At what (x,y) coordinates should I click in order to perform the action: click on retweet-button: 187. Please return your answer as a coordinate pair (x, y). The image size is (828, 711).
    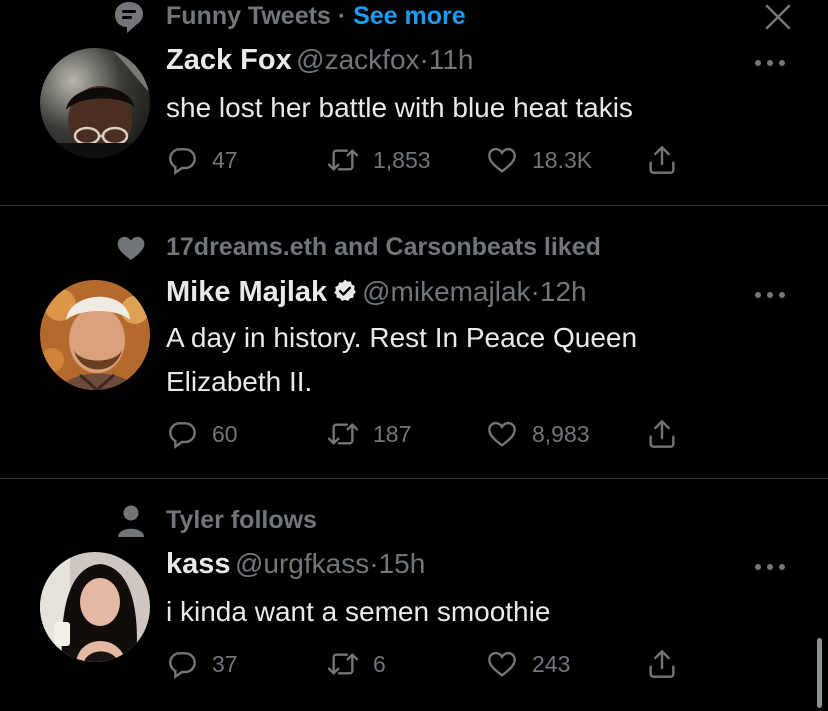
    Looking at the image, I should click on (369, 434).